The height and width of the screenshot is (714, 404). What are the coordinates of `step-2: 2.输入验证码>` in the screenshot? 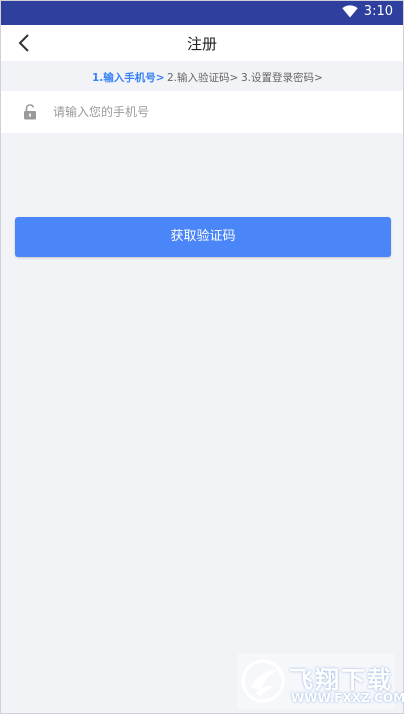 It's located at (203, 78).